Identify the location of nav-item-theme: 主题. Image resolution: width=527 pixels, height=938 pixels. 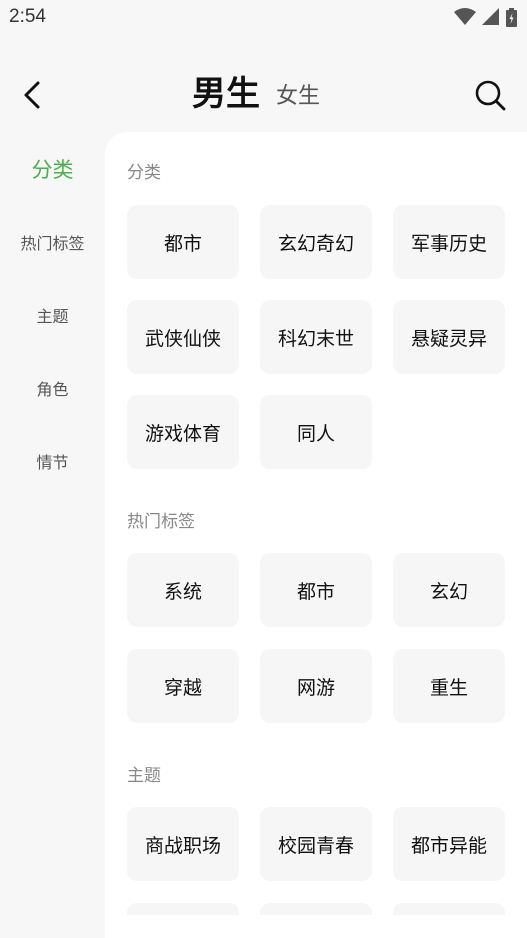
(52, 314).